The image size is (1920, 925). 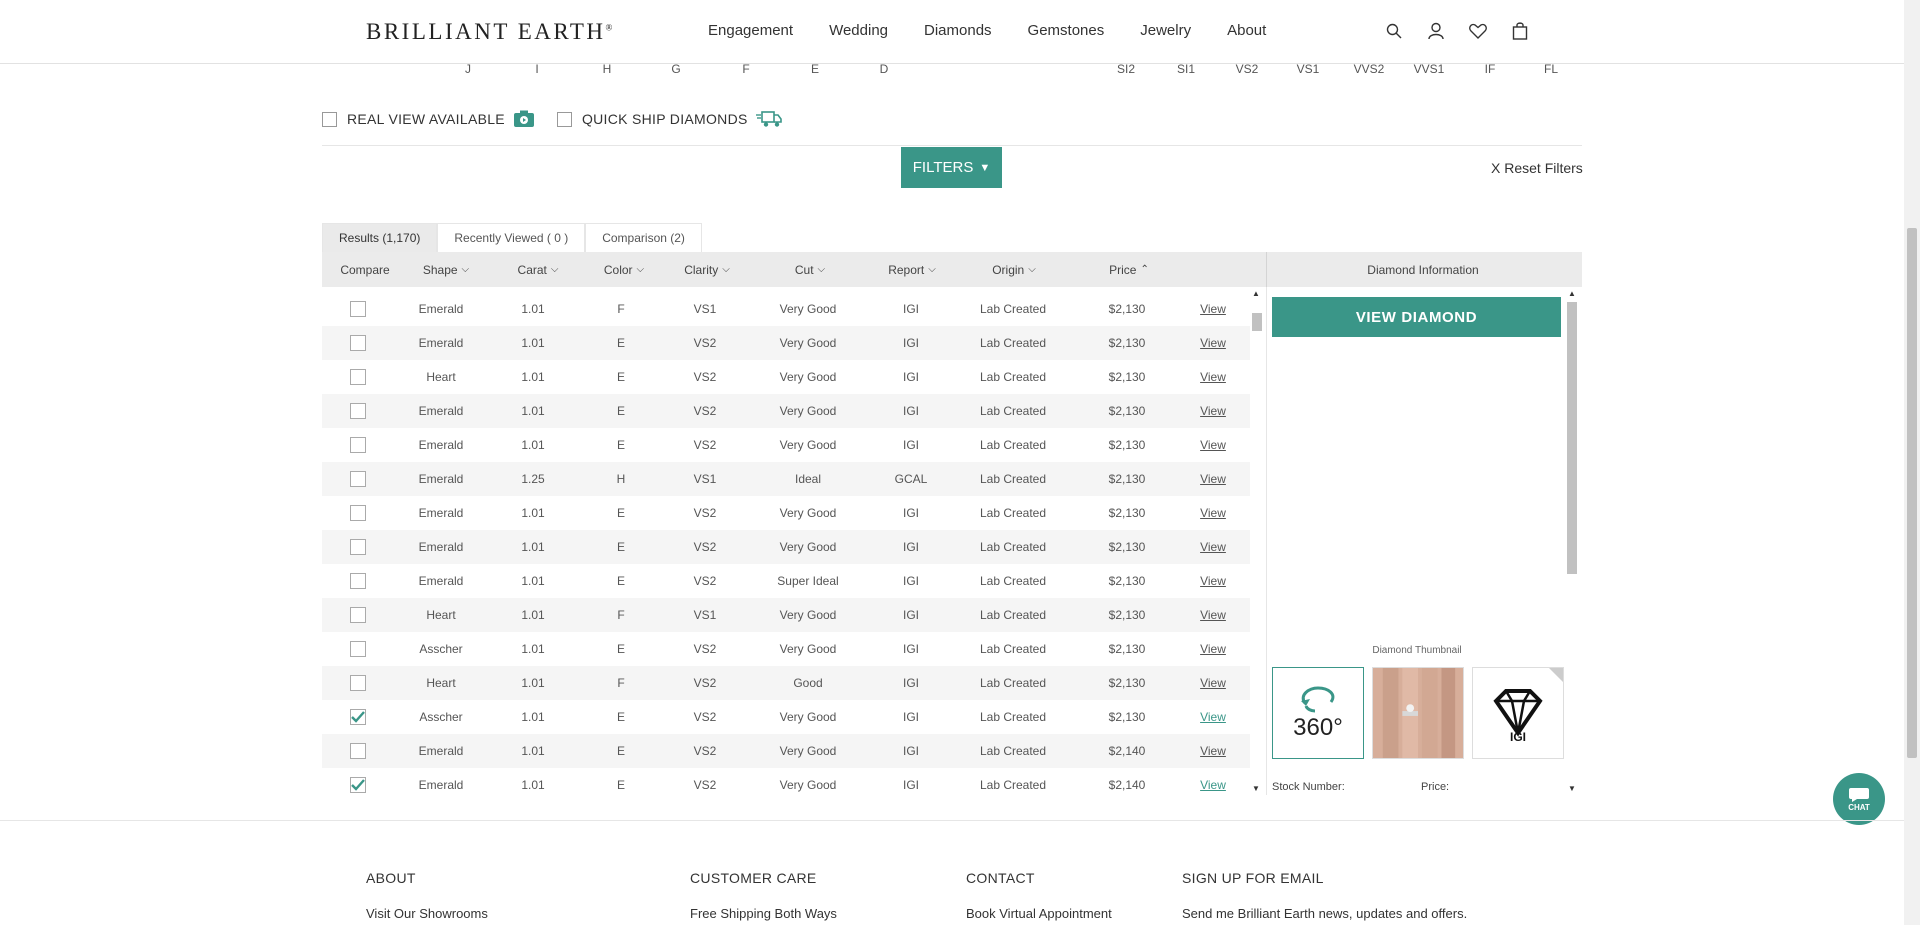 I want to click on chat-button: CHAT, so click(x=1859, y=799).